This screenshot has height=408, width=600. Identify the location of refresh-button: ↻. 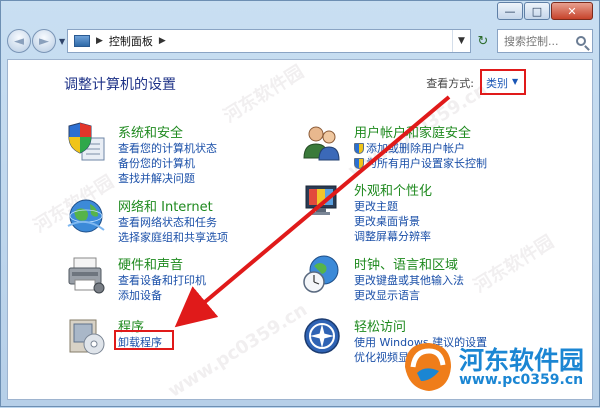
(483, 41).